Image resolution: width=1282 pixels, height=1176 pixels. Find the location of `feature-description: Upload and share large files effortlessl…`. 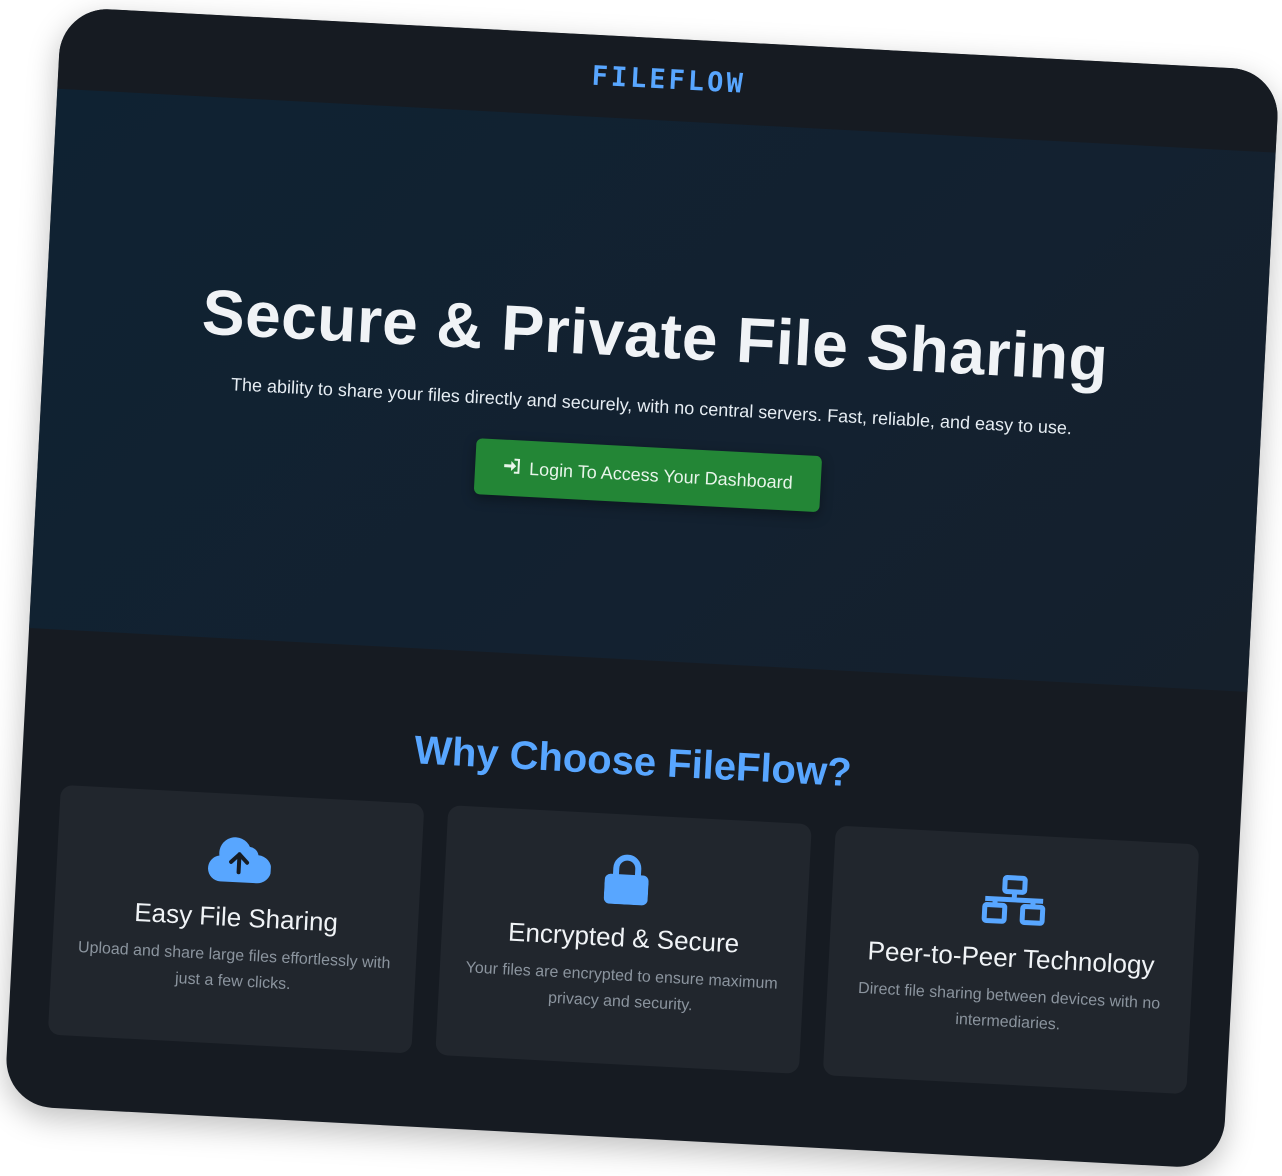

feature-description: Upload and share large files effortlessl… is located at coordinates (234, 966).